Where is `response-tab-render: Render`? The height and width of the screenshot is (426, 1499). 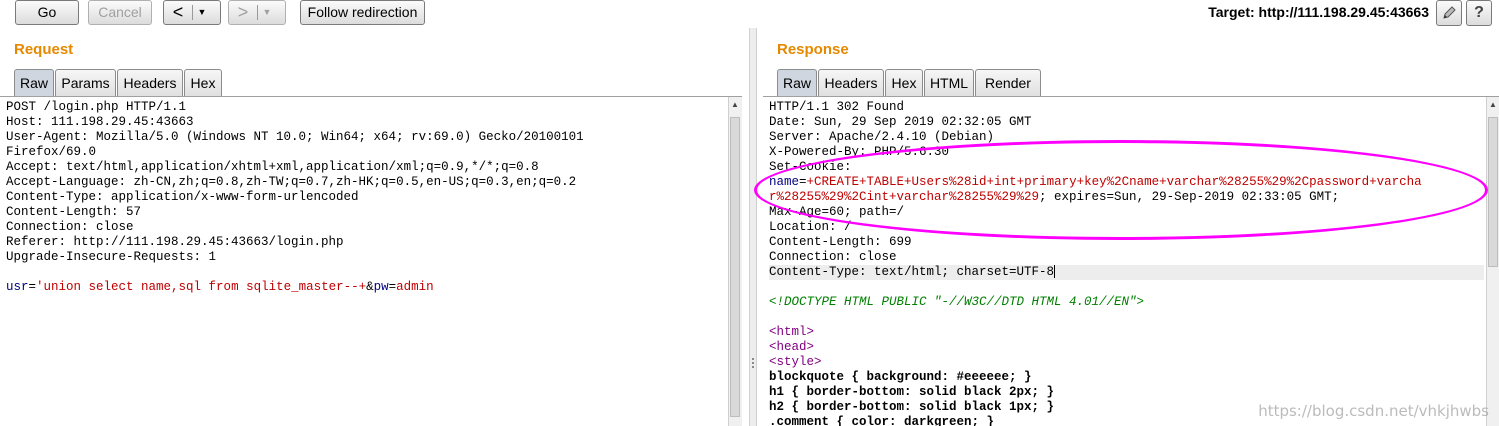 response-tab-render: Render is located at coordinates (1008, 82).